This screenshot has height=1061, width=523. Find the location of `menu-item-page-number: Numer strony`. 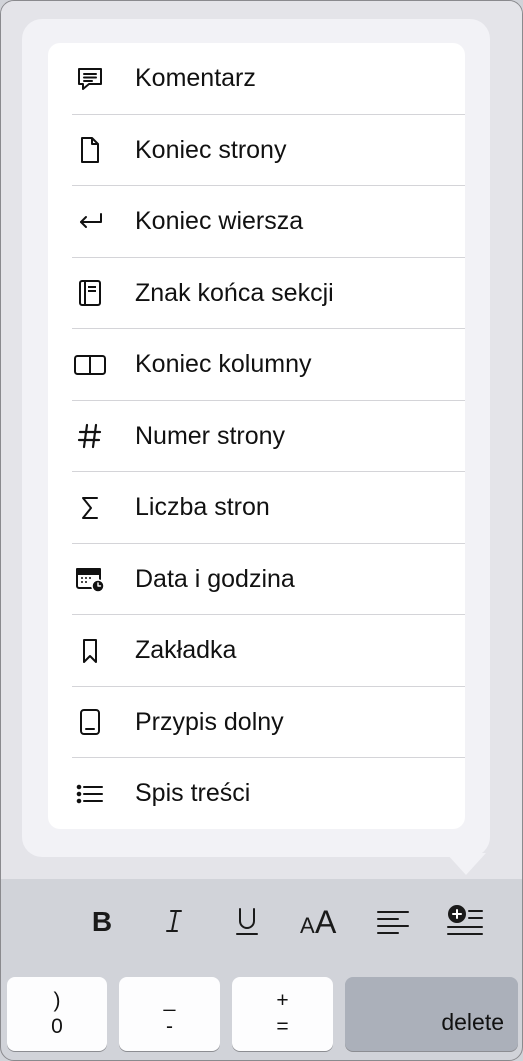

menu-item-page-number: Numer strony is located at coordinates (256, 436).